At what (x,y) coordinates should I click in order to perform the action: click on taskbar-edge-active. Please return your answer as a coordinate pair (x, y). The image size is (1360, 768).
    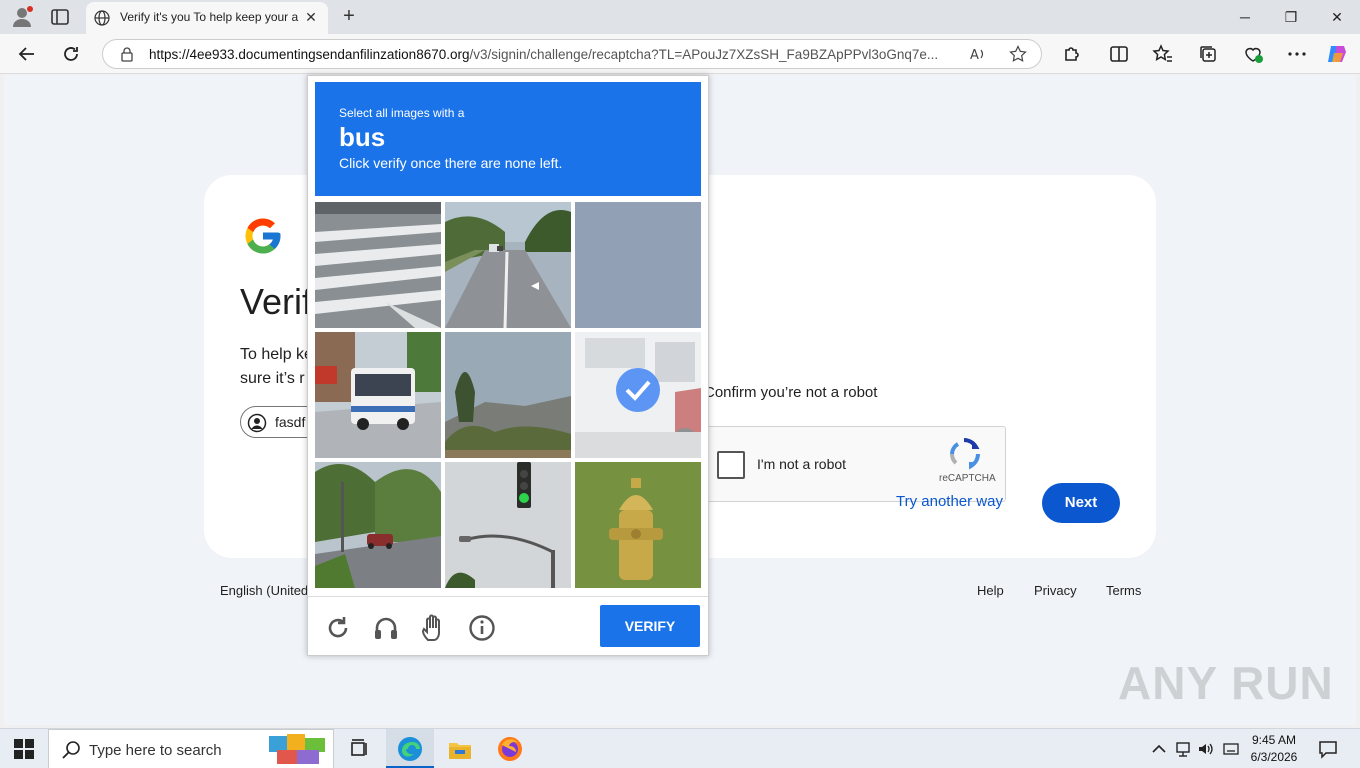
    Looking at the image, I should click on (410, 748).